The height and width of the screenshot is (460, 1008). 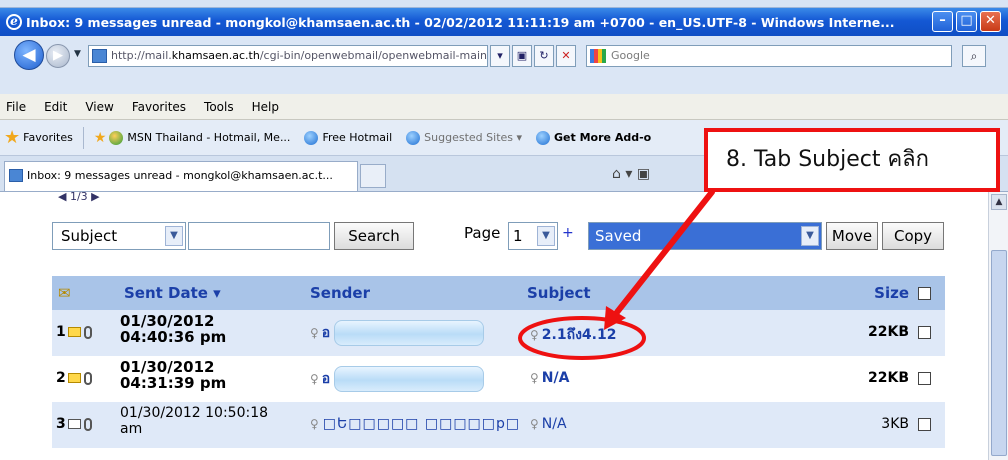 What do you see at coordinates (340, 293) in the screenshot?
I see `header-sender: Sender` at bounding box center [340, 293].